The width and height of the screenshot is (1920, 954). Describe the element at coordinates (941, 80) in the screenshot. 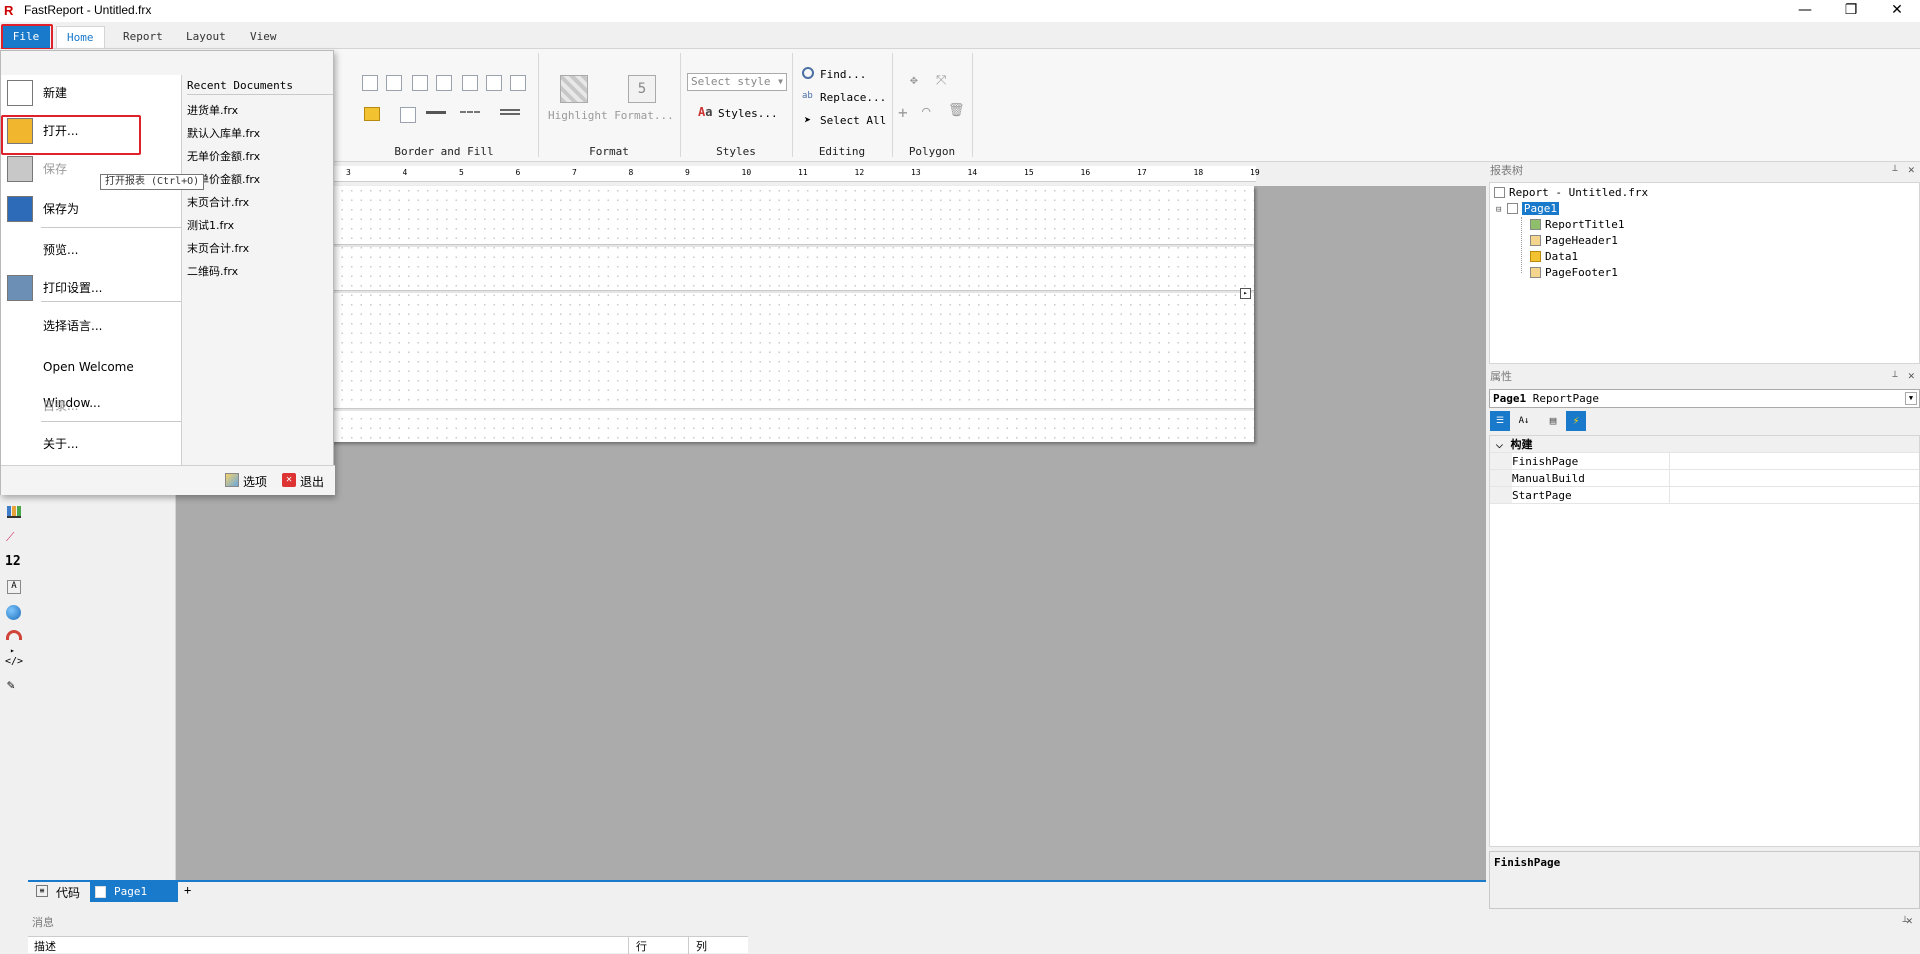

I see `pointer-icon: ⤧` at that location.